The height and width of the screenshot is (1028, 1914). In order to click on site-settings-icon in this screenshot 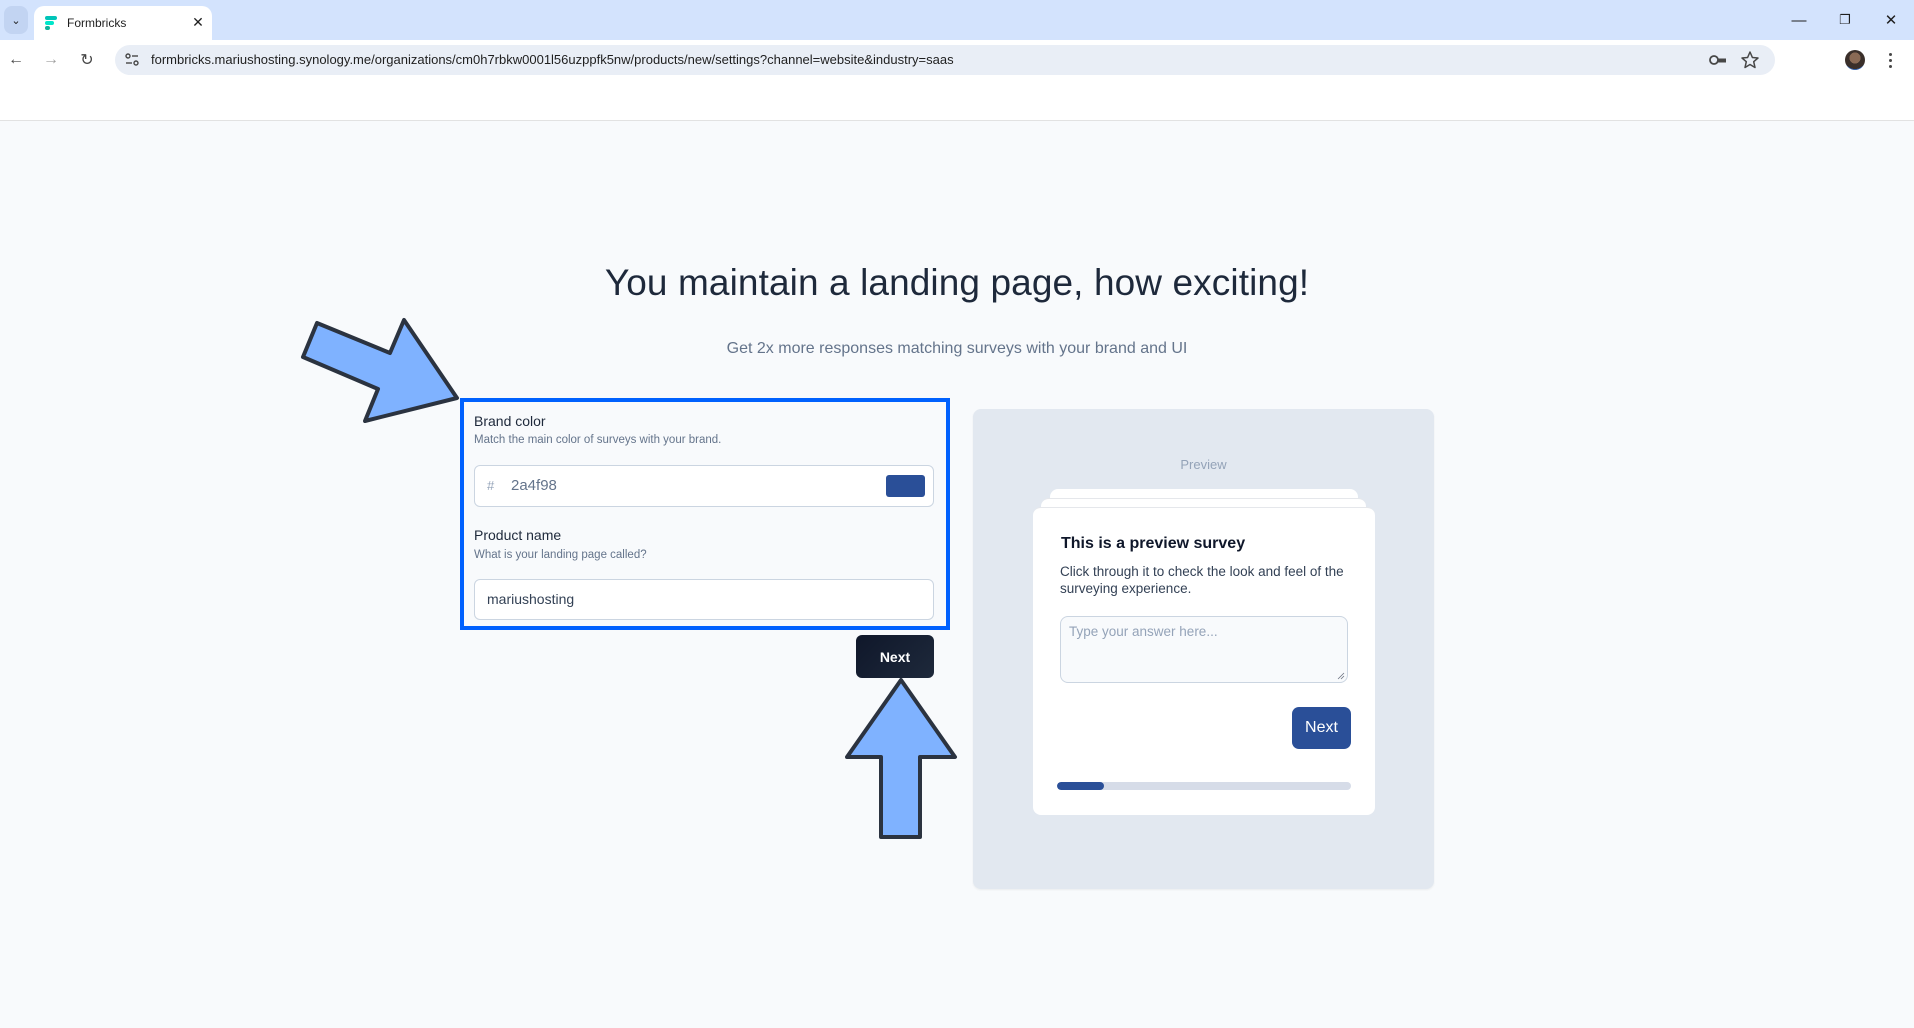, I will do `click(132, 60)`.